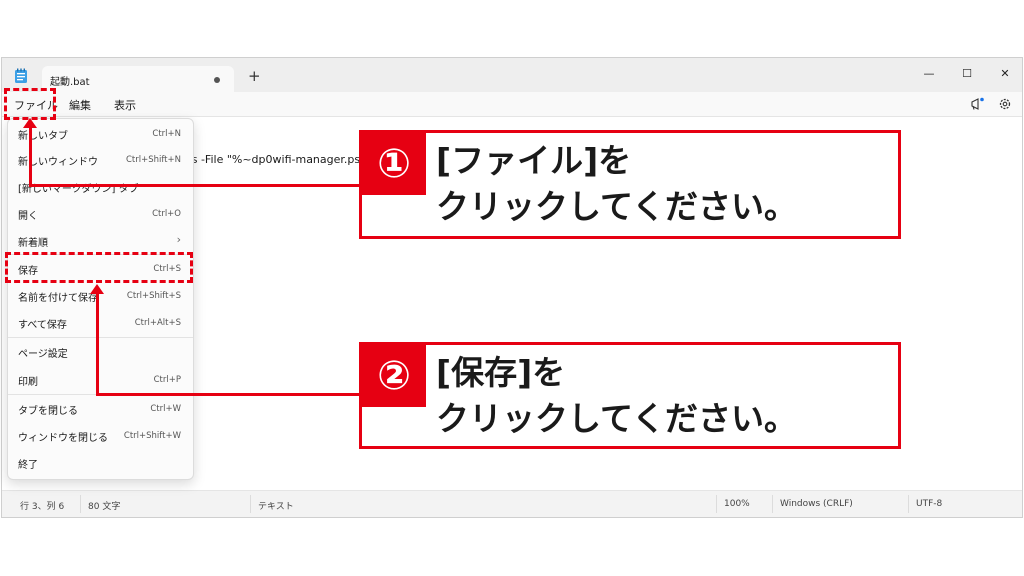 The height and width of the screenshot is (576, 1024). What do you see at coordinates (43, 136) in the screenshot?
I see `menu-item-label: 新しいタブ` at bounding box center [43, 136].